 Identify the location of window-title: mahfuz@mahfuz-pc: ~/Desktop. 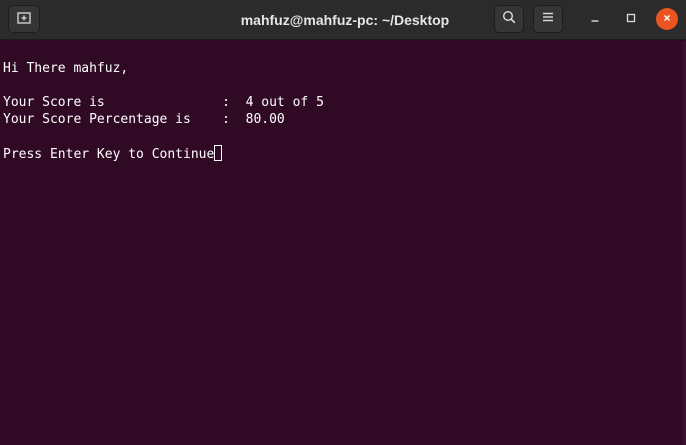
(345, 20).